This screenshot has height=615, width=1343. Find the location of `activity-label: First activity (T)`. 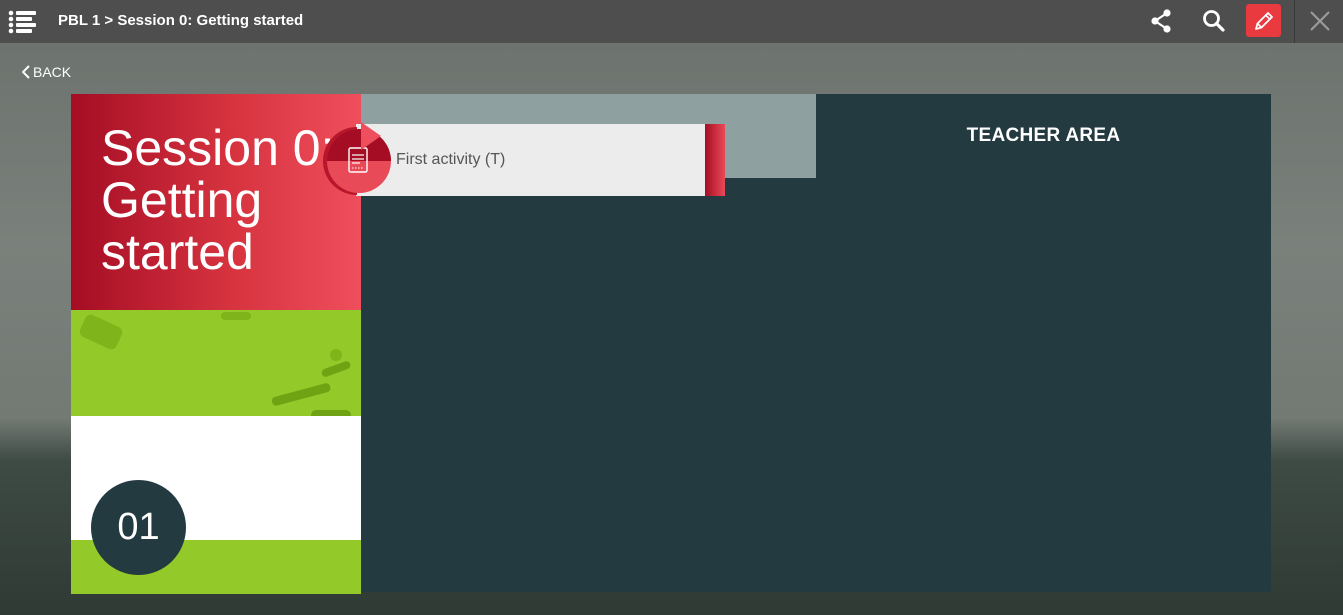

activity-label: First activity (T) is located at coordinates (451, 159).